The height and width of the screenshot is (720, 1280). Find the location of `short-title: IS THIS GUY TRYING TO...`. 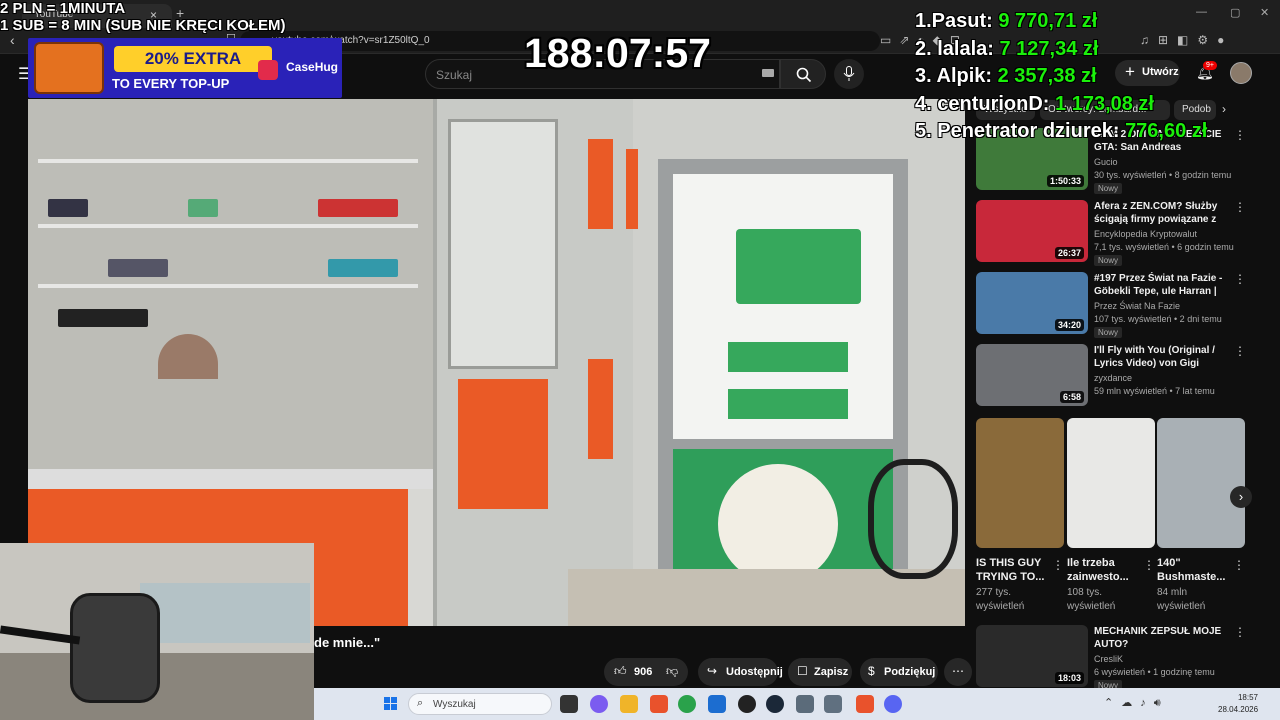

short-title: IS THIS GUY TRYING TO... is located at coordinates (1014, 570).